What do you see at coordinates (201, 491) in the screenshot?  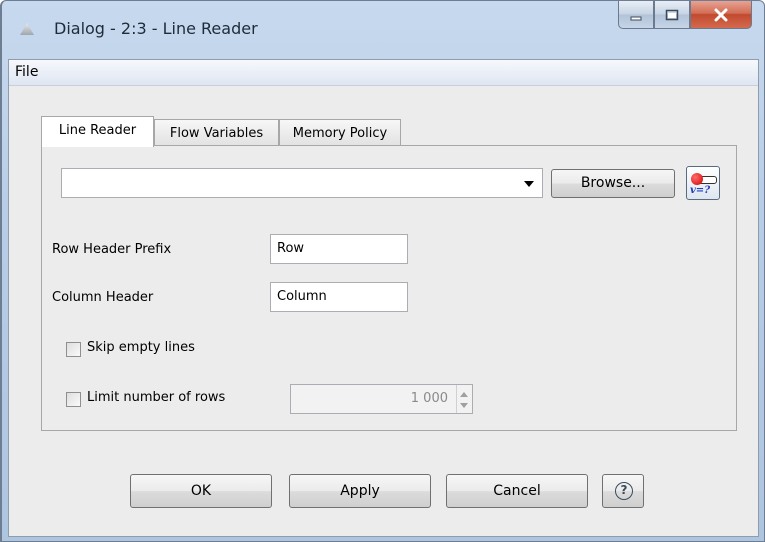 I see `ok-button: OK` at bounding box center [201, 491].